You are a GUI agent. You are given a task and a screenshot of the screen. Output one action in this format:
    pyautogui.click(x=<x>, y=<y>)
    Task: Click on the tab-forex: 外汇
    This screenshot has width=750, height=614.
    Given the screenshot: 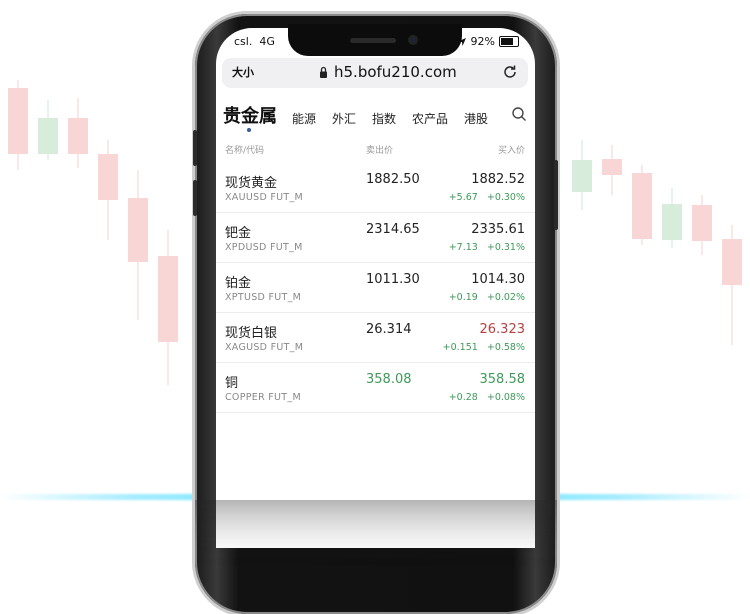 What is the action you would take?
    pyautogui.click(x=344, y=118)
    